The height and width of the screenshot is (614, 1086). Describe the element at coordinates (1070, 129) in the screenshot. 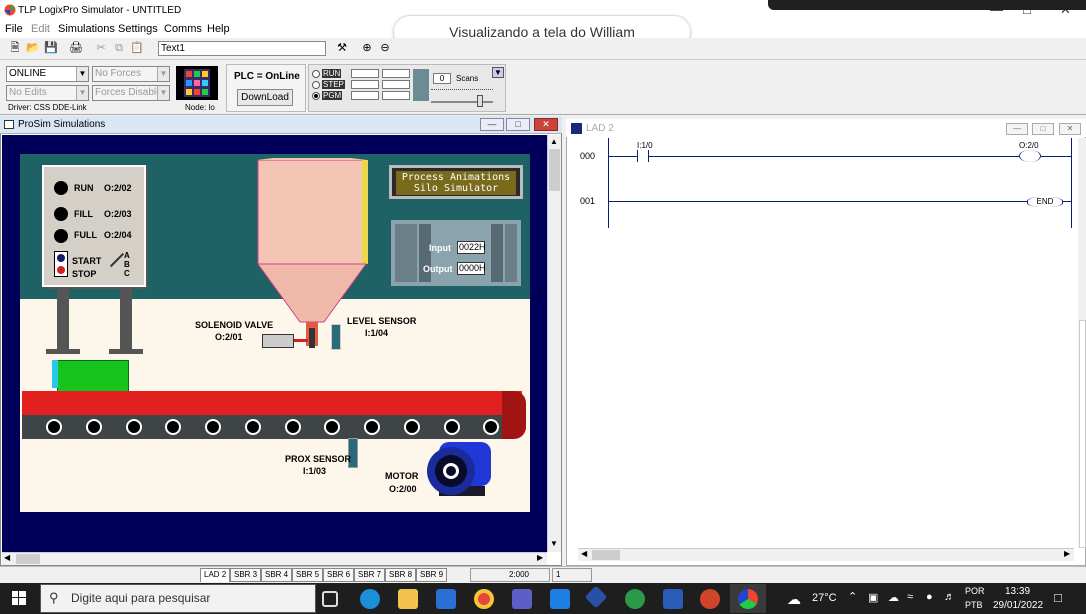

I see `ladder-close-button: ✕` at that location.